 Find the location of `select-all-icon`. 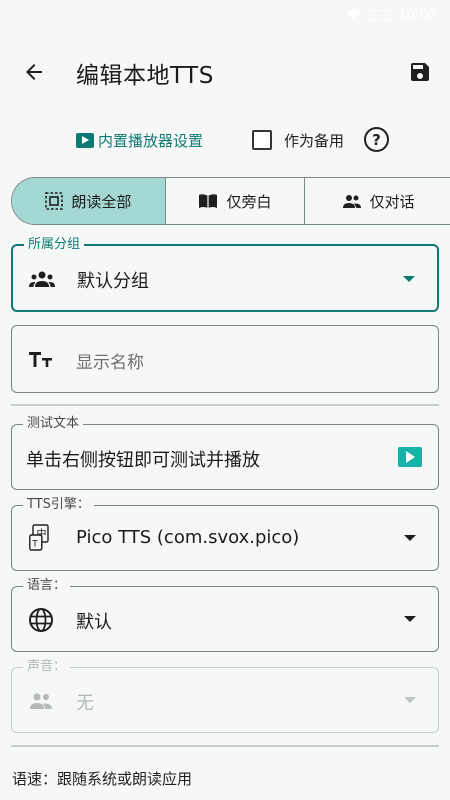

select-all-icon is located at coordinates (54, 201).